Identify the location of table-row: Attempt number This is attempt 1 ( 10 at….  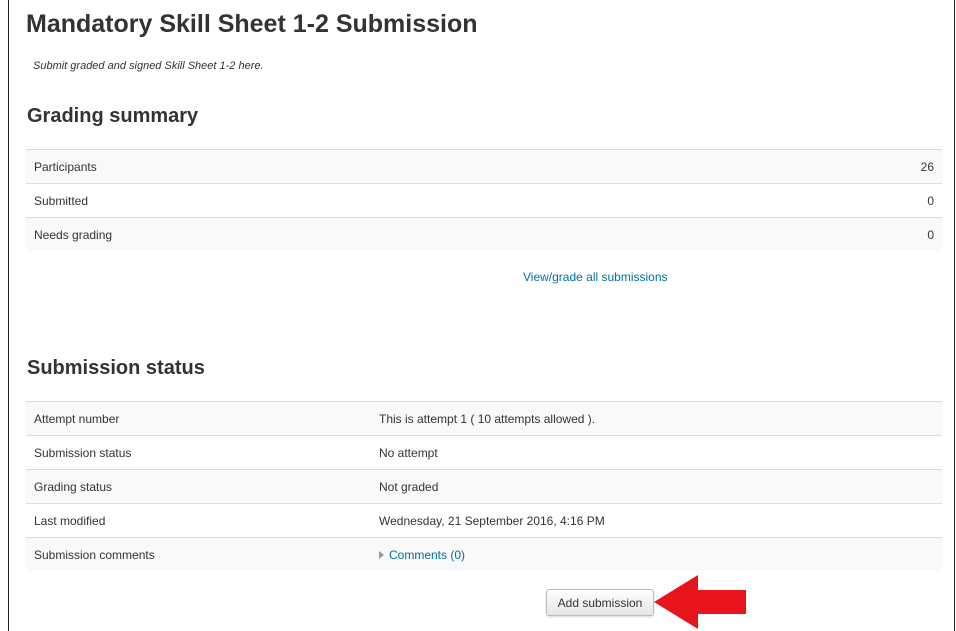
(484, 418).